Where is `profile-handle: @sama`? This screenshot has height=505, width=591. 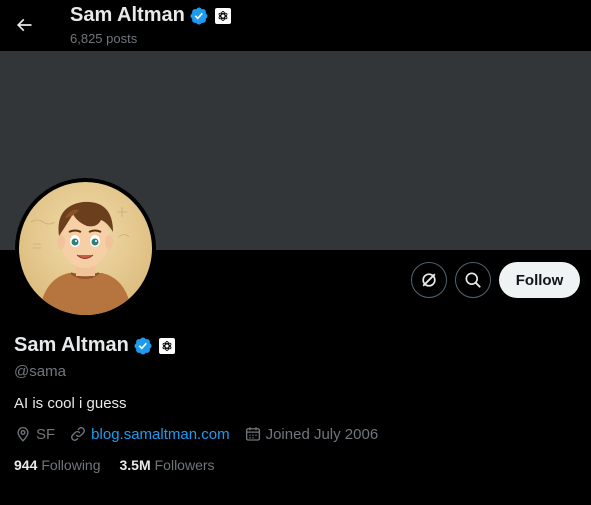
profile-handle: @sama is located at coordinates (40, 371).